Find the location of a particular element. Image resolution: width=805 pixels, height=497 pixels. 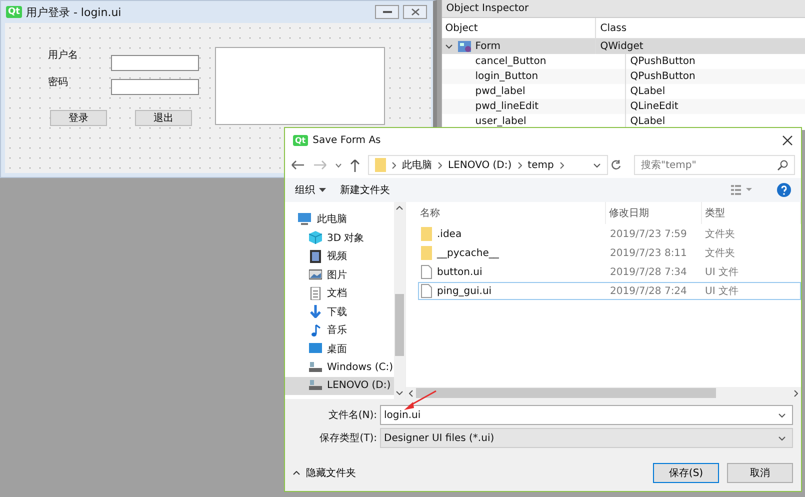

column-header: 类型 is located at coordinates (751, 213).